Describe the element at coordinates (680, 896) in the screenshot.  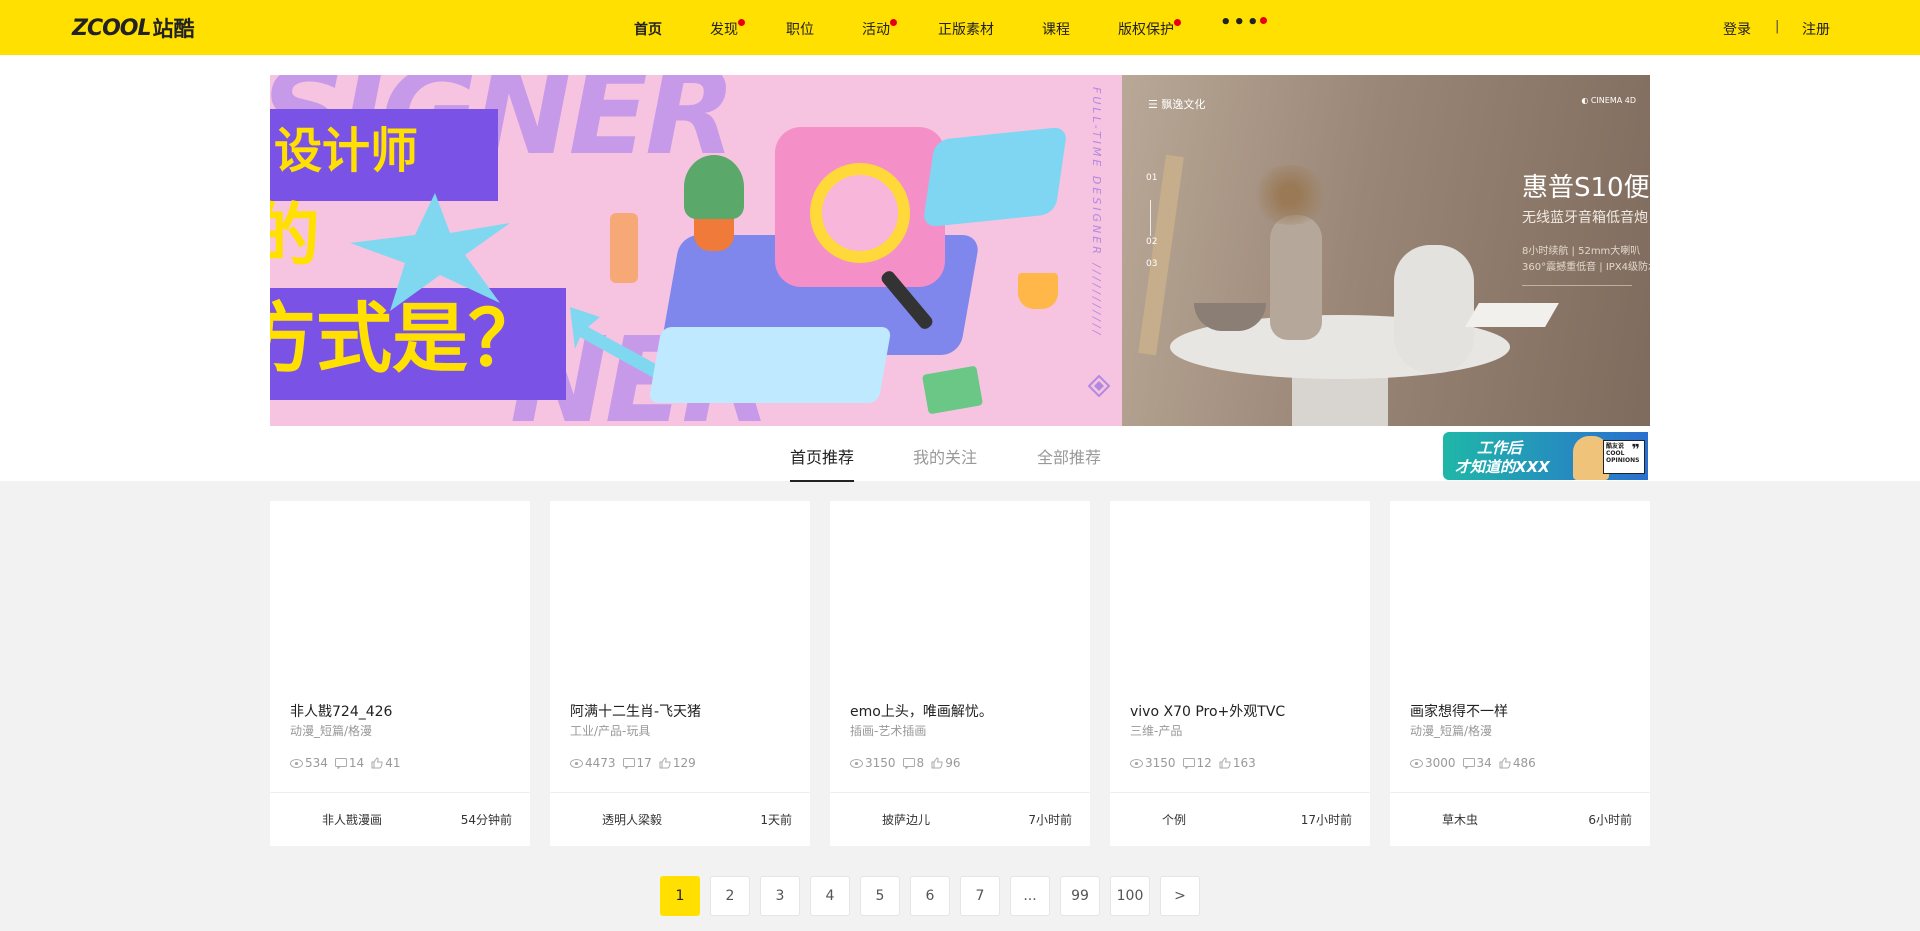
I see `page-button-1: 1` at that location.